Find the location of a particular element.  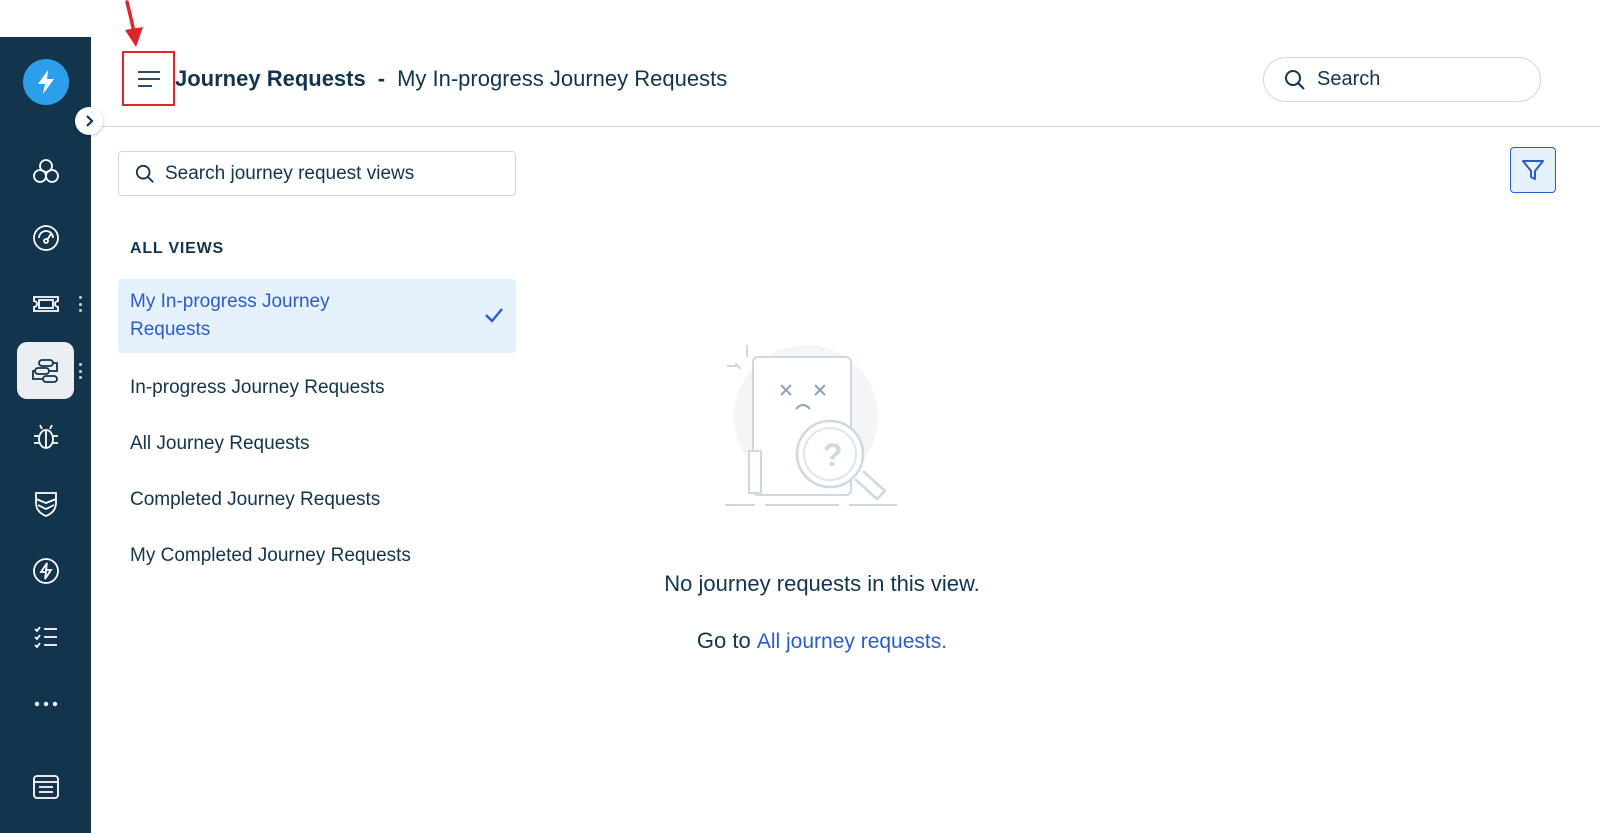

journeys-icon is located at coordinates (45, 370).